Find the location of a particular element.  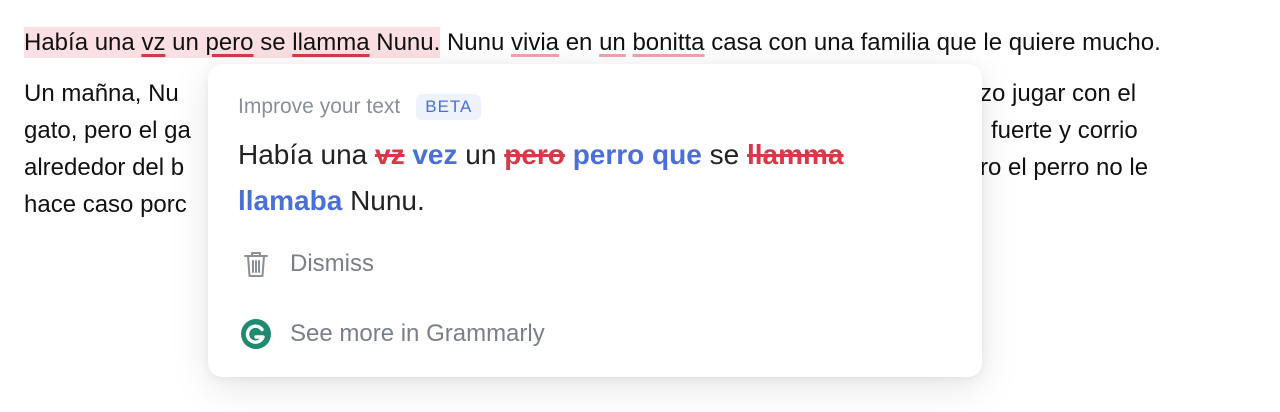

error-word-vivia: vivia is located at coordinates (535, 42).